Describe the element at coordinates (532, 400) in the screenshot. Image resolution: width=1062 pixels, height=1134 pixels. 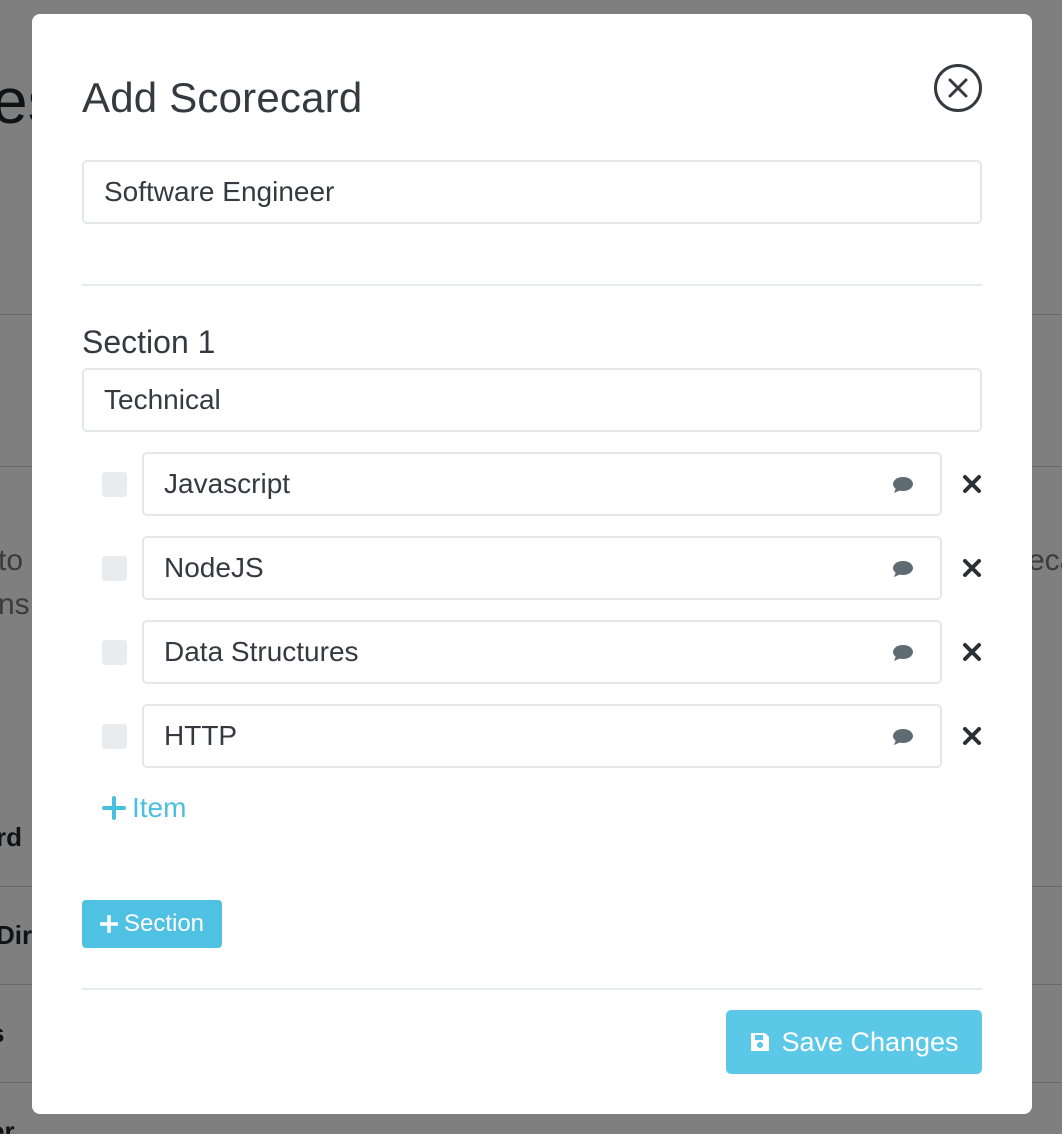
I see `section-name-input` at that location.